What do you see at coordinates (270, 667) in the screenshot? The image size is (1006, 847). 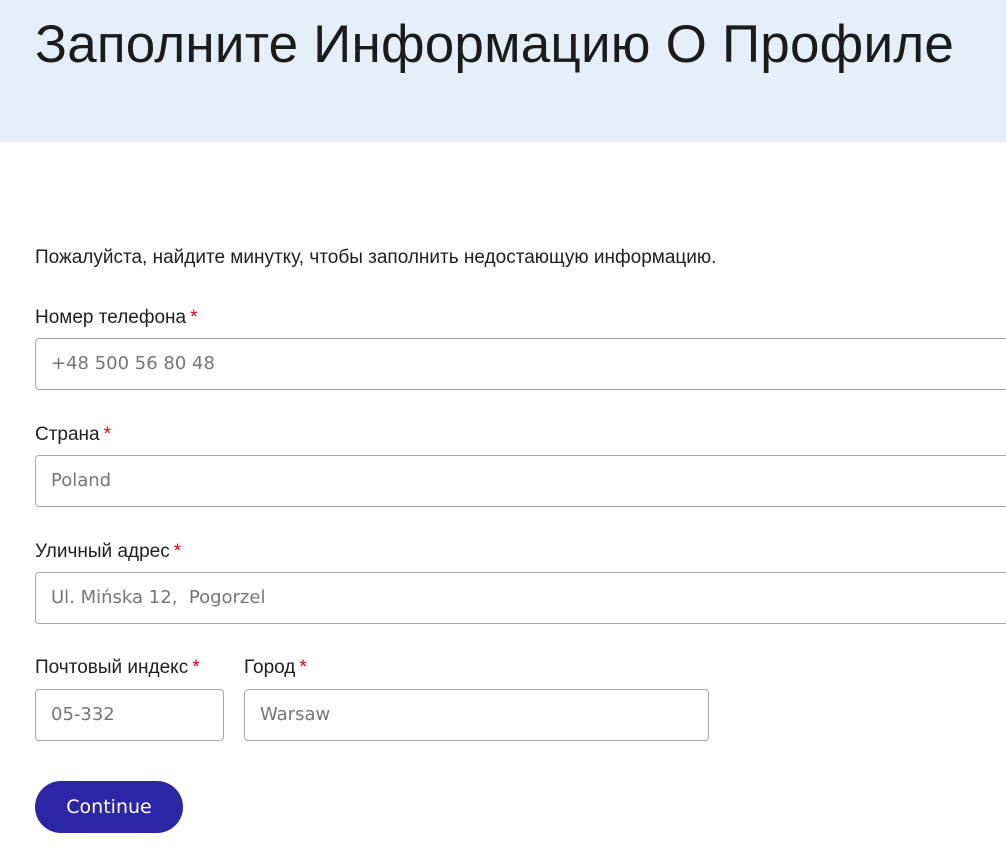 I see `city-label-text: Город` at bounding box center [270, 667].